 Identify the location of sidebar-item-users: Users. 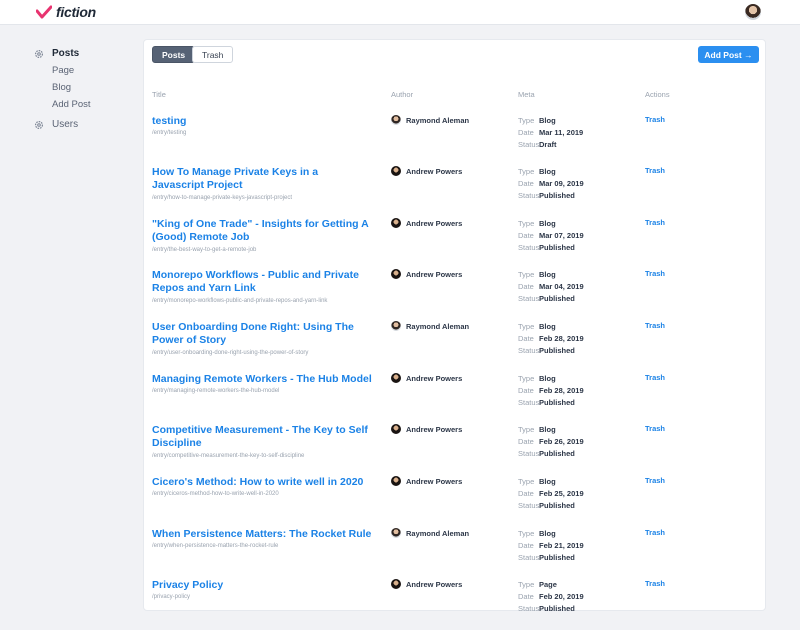
(84, 124).